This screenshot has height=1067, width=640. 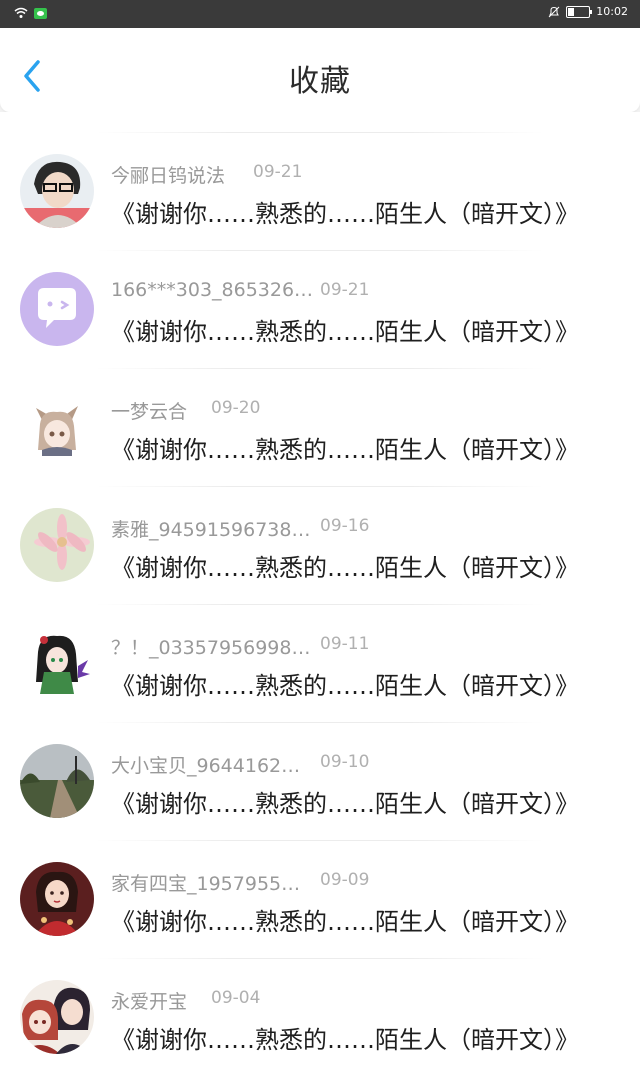 I want to click on date: 09-10, so click(x=345, y=762).